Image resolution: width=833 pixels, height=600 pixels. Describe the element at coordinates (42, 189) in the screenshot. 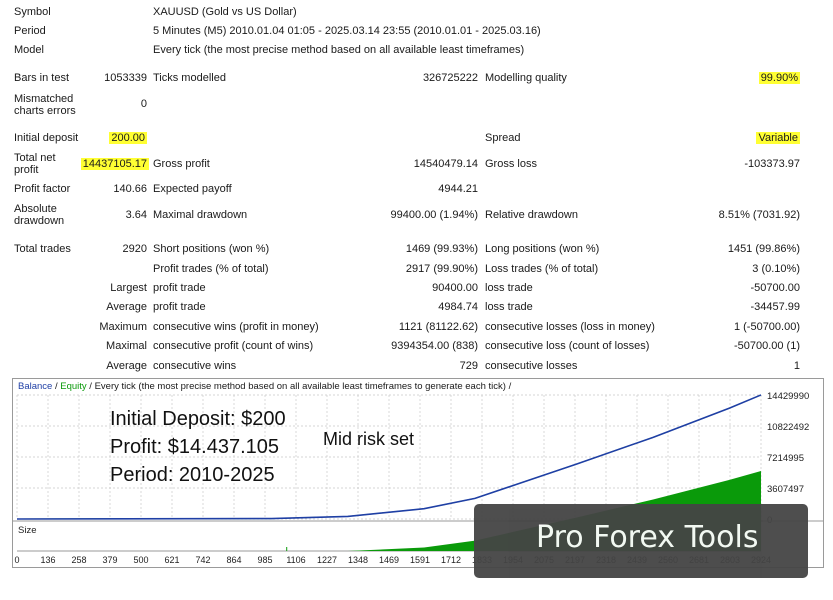

I see `profitfactor-label: Profit factor` at that location.